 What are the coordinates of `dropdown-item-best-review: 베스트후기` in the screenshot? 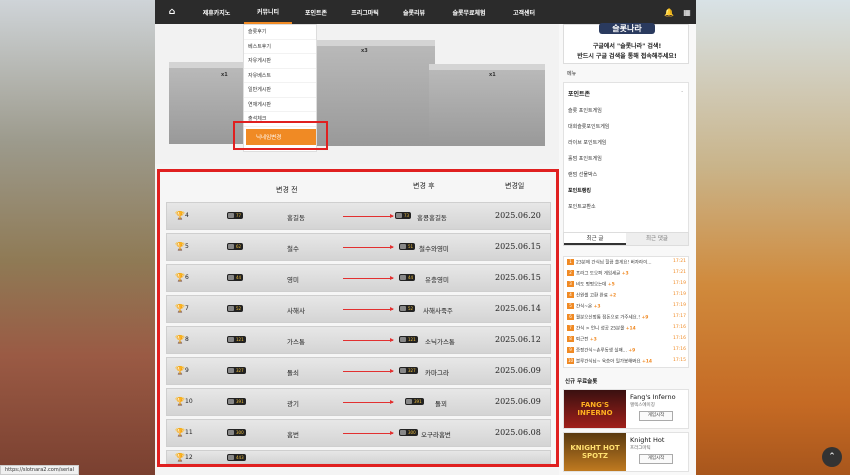 It's located at (280, 47).